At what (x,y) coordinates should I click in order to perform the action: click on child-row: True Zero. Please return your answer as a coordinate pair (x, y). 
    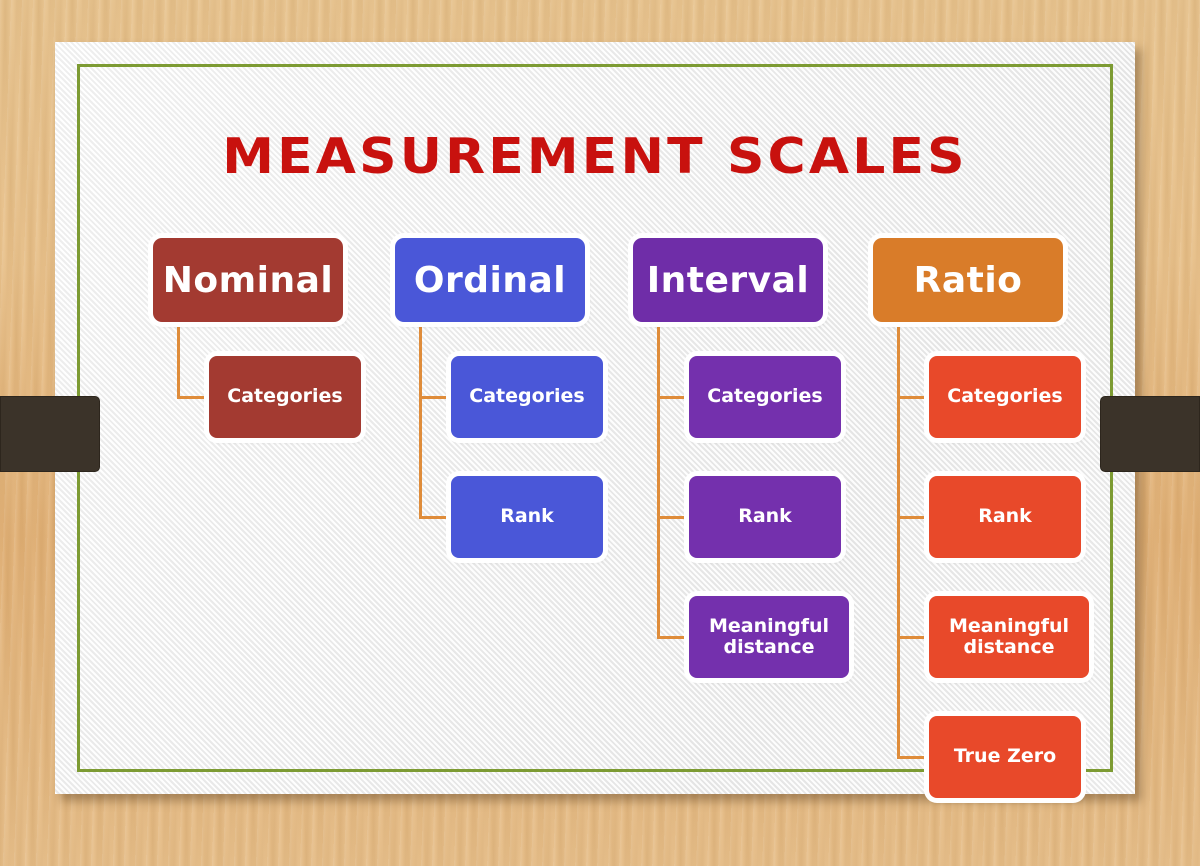
    Looking at the image, I should click on (995, 757).